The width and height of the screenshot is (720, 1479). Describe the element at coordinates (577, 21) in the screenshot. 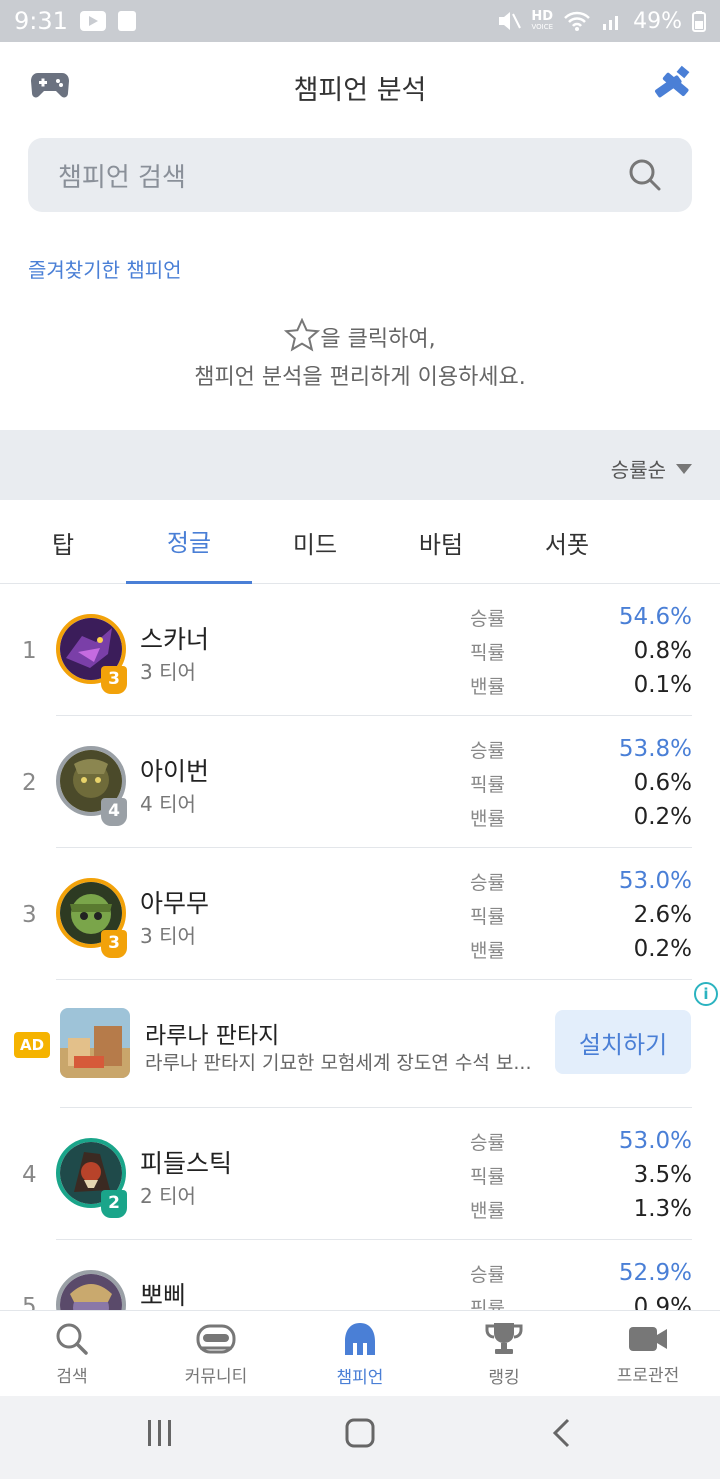

I see `wifi-icon` at that location.